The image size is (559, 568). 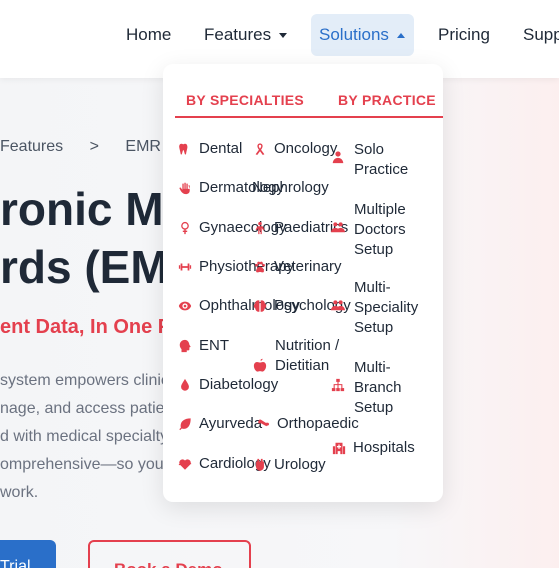 What do you see at coordinates (84, 436) in the screenshot?
I see `hero-body-line: d with medical specialty` at bounding box center [84, 436].